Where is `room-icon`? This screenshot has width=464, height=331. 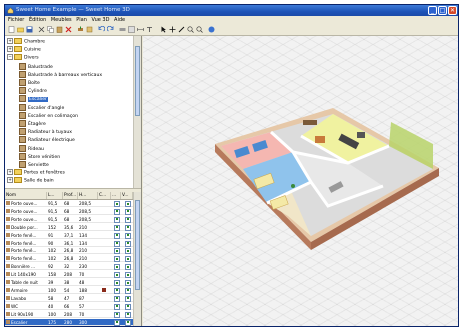 room-icon is located at coordinates (131, 29).